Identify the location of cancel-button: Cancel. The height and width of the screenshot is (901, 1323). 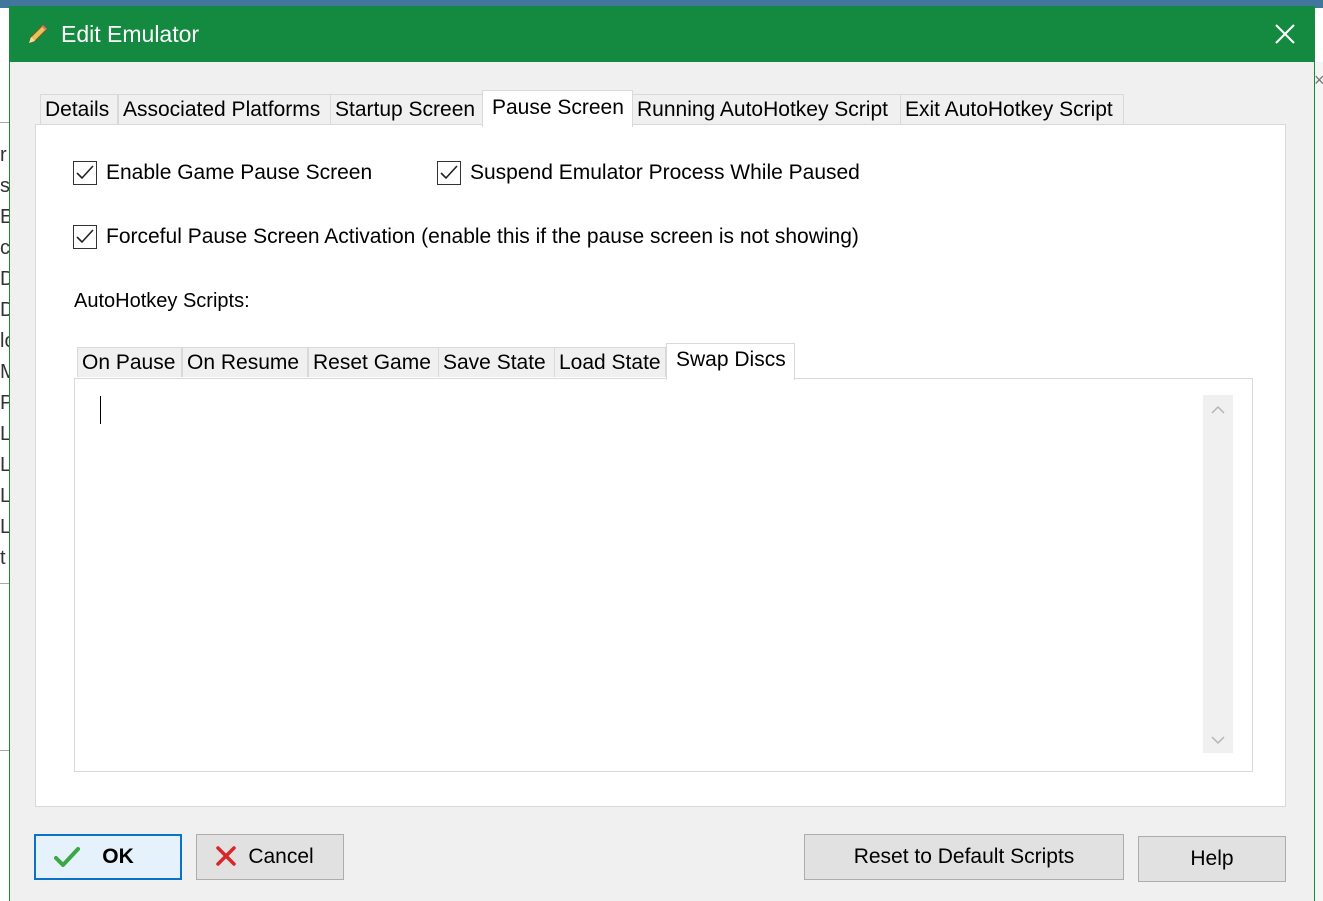
(270, 857).